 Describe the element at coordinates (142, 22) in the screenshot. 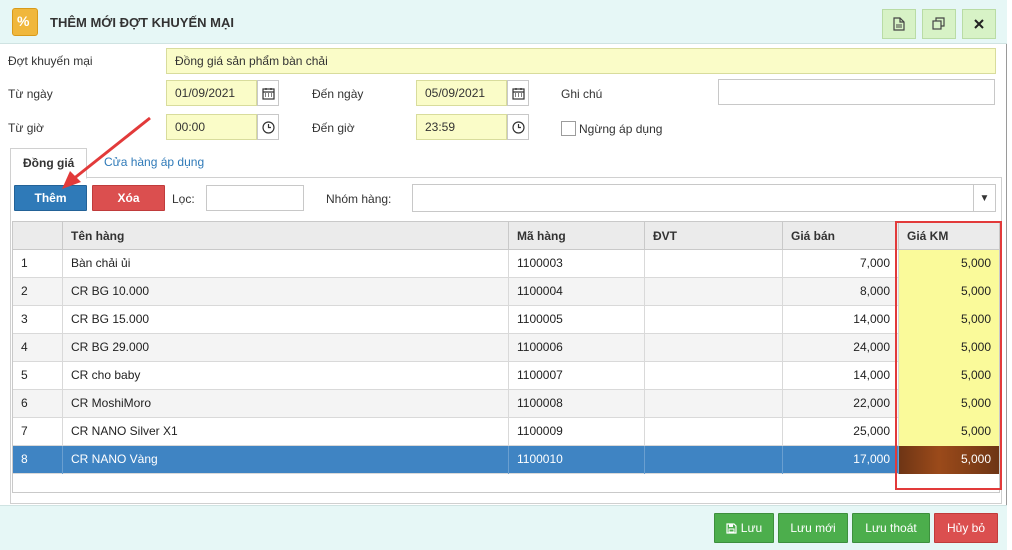

I see `window-title: THÊM MỚI ĐỢT KHUYẾN MẠI` at that location.